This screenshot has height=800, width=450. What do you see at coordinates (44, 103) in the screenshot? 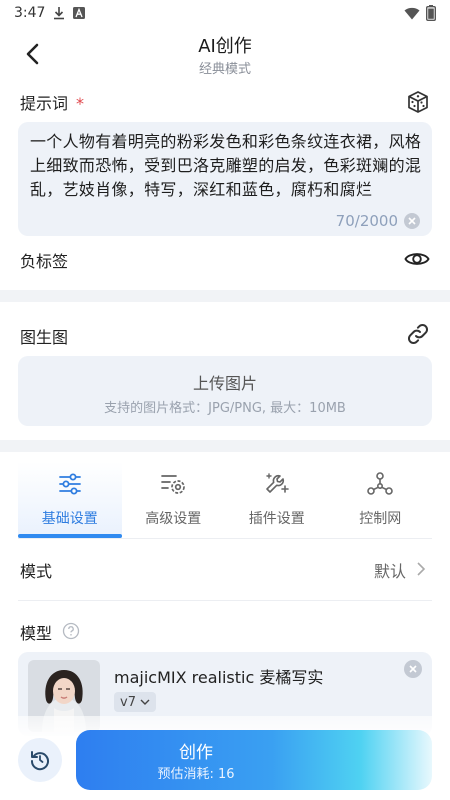
I see `prompt-label-text: 提示词` at bounding box center [44, 103].